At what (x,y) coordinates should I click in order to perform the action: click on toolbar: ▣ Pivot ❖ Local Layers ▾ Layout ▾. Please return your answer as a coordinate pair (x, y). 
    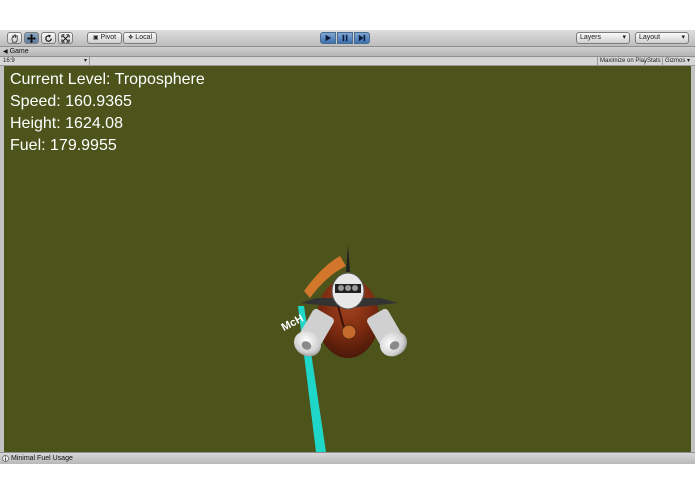
    Looking at the image, I should click on (347, 38).